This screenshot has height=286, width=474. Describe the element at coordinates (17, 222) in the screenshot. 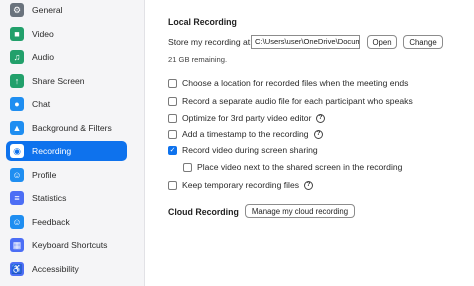

I see `feedback-icon: ☺` at that location.